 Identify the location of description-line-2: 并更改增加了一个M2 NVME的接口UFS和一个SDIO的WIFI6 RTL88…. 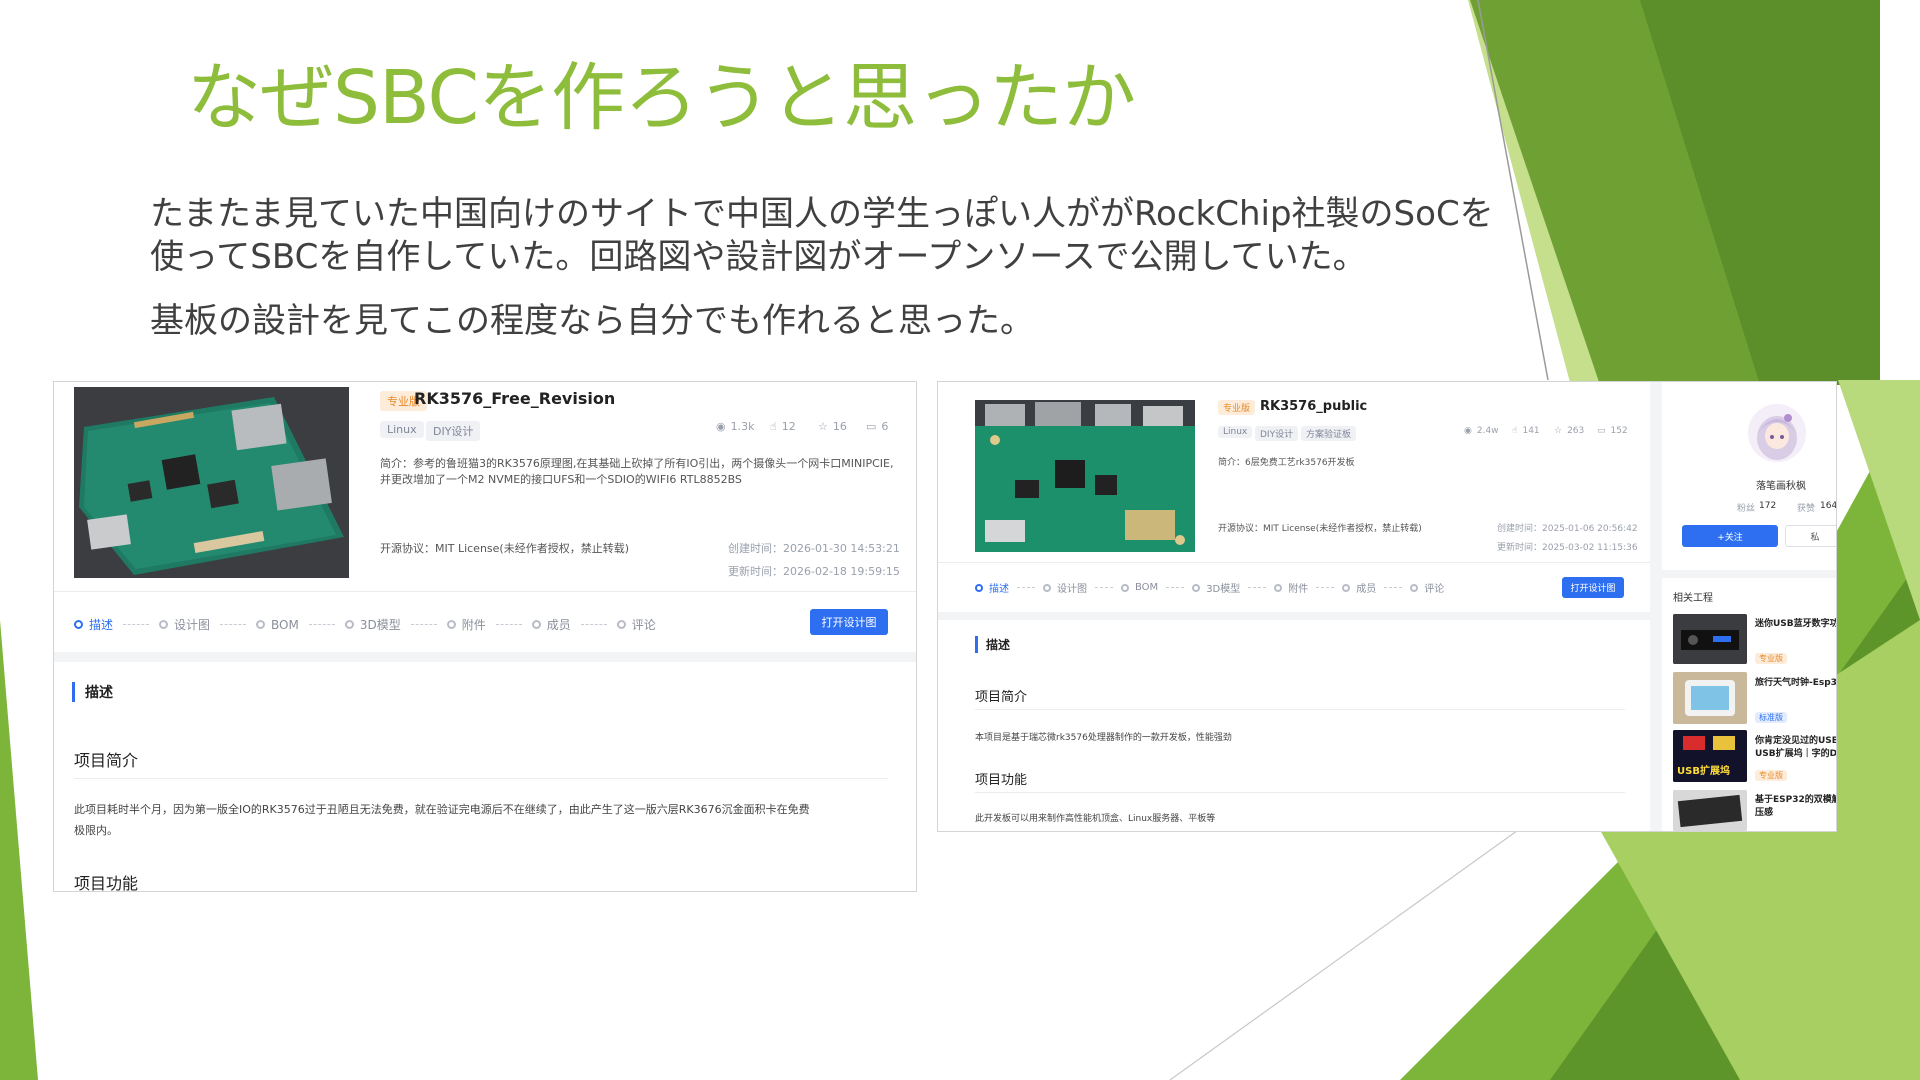
(561, 479).